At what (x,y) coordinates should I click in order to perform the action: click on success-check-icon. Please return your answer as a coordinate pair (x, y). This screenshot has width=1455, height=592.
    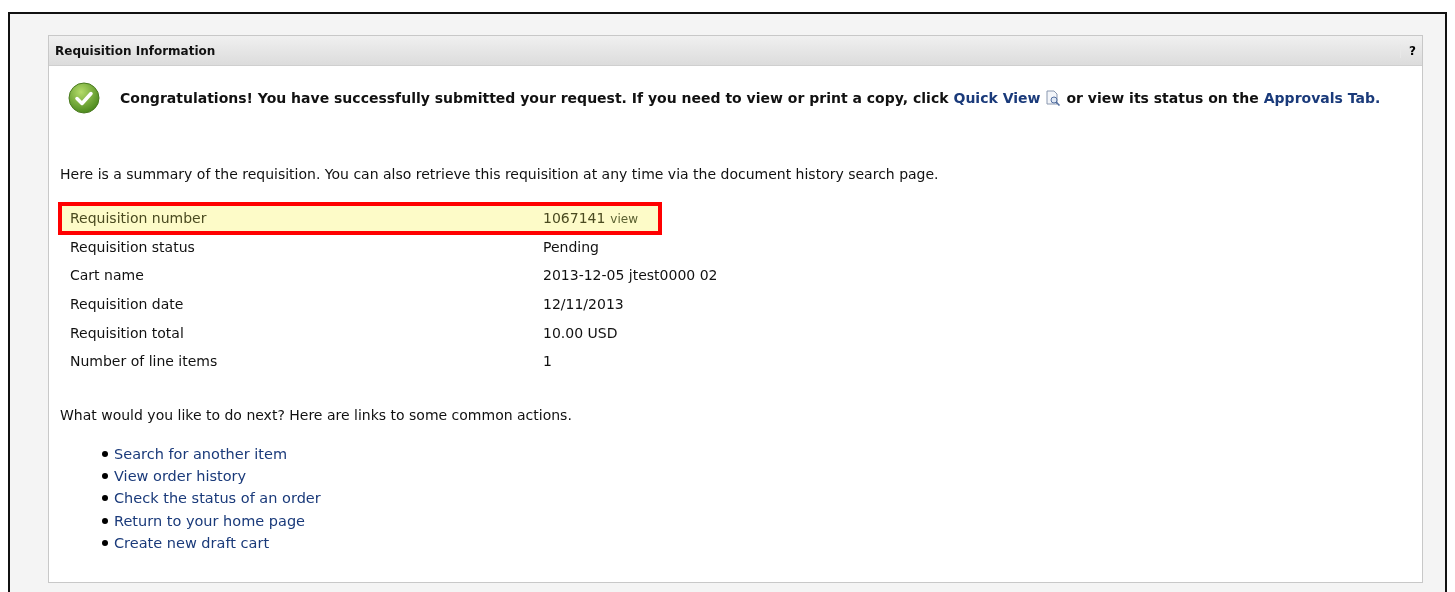
    Looking at the image, I should click on (84, 98).